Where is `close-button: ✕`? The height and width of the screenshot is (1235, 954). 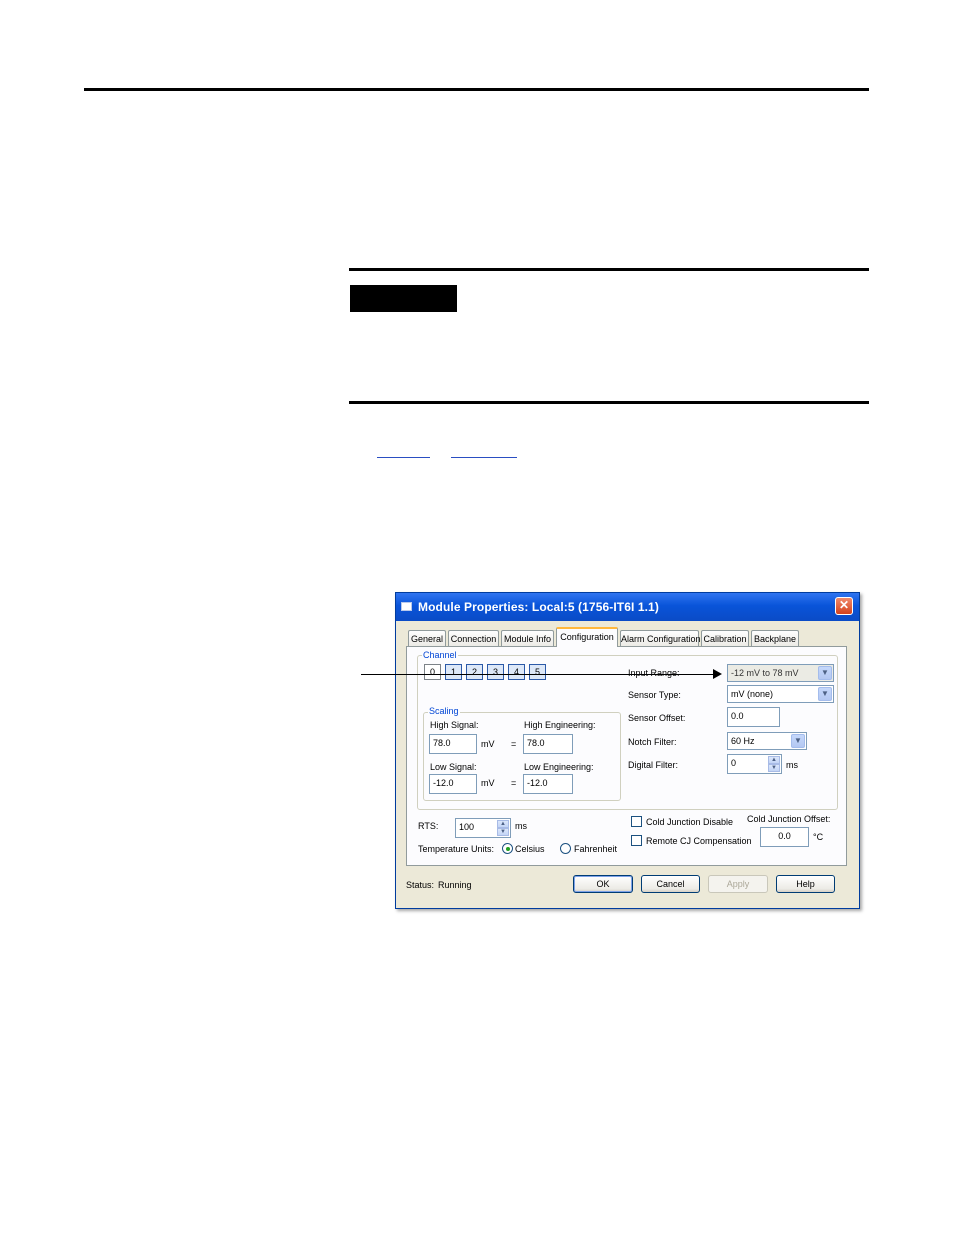 close-button: ✕ is located at coordinates (844, 606).